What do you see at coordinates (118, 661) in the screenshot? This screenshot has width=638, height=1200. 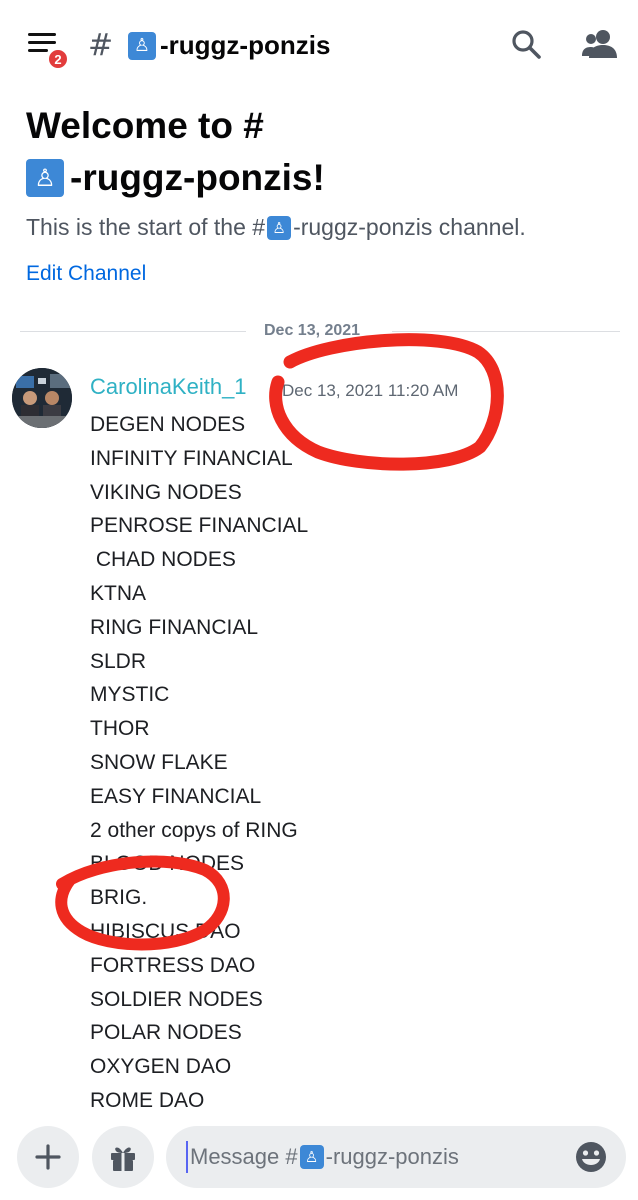 I see `message-line: SLDR` at bounding box center [118, 661].